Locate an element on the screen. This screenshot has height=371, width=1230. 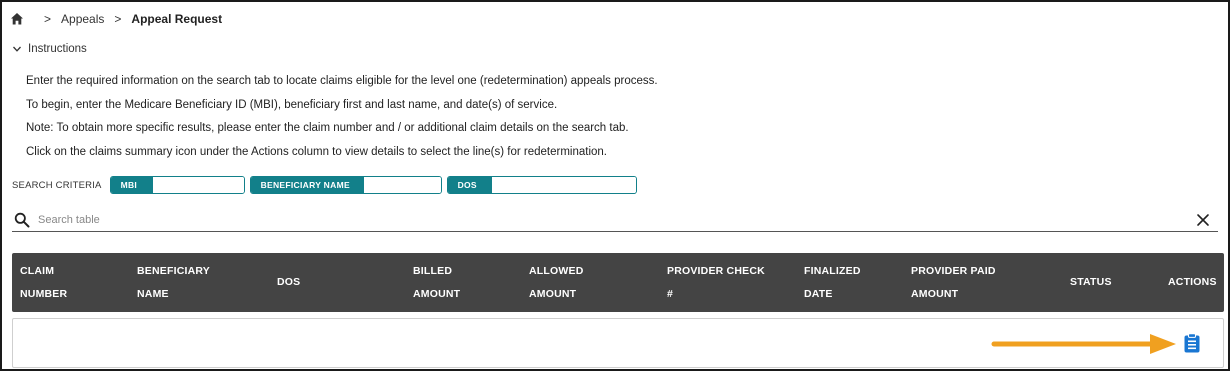
column-header-status: STATUS is located at coordinates (1091, 282).